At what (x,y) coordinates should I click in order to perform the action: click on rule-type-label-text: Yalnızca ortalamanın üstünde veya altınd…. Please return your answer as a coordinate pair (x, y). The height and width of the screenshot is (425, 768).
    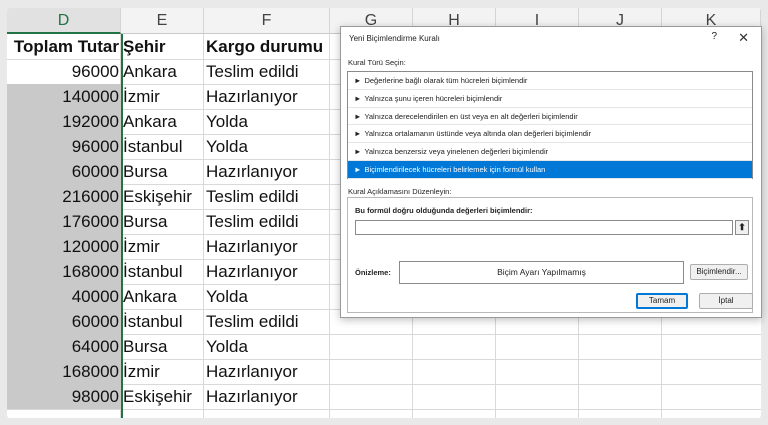
    Looking at the image, I should click on (478, 134).